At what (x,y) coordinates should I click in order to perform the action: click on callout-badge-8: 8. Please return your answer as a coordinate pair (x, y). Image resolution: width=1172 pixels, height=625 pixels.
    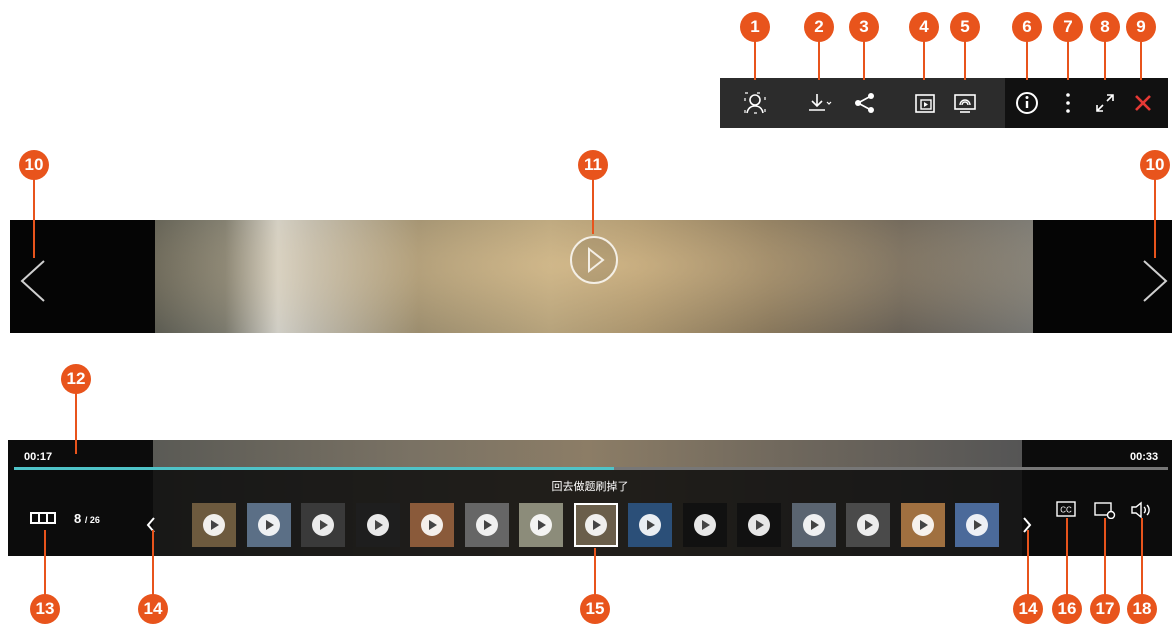
    Looking at the image, I should click on (1105, 27).